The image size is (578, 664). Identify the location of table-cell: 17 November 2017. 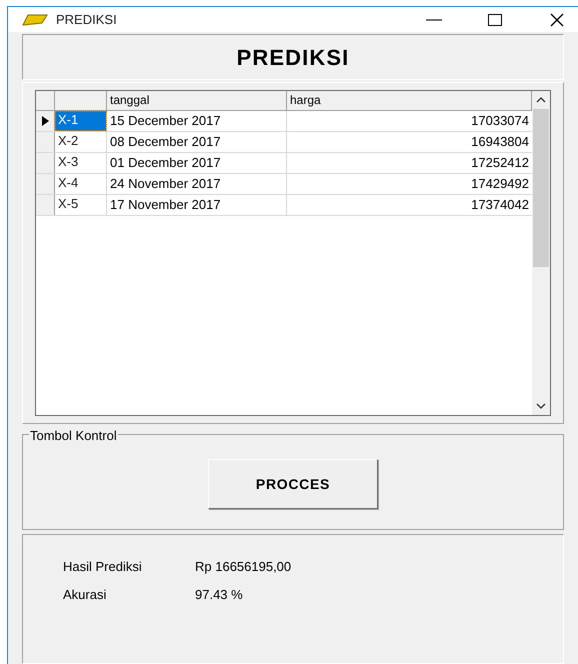
(197, 205).